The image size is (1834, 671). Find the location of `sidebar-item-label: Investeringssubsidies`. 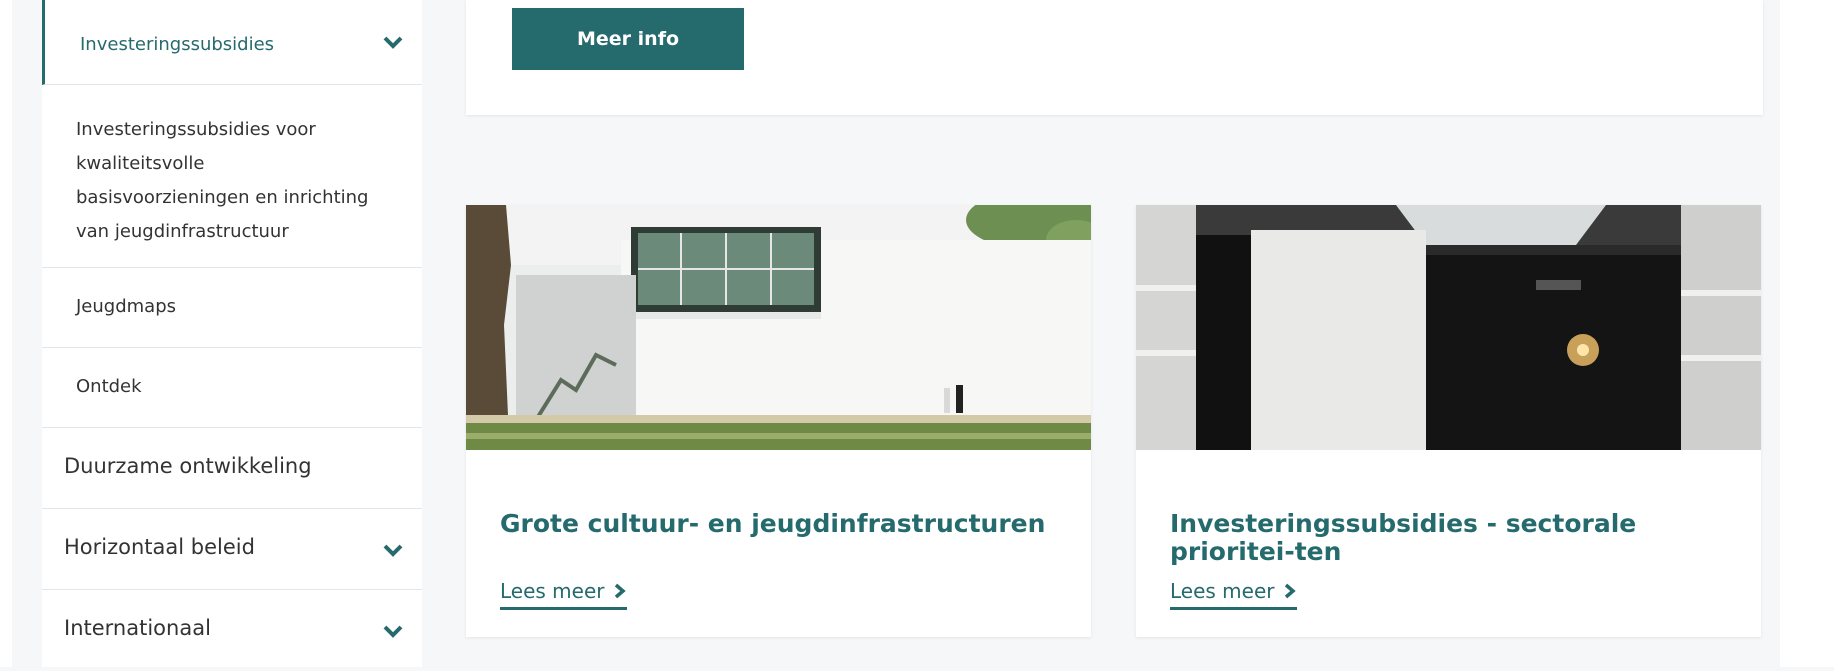

sidebar-item-label: Investeringssubsidies is located at coordinates (177, 44).